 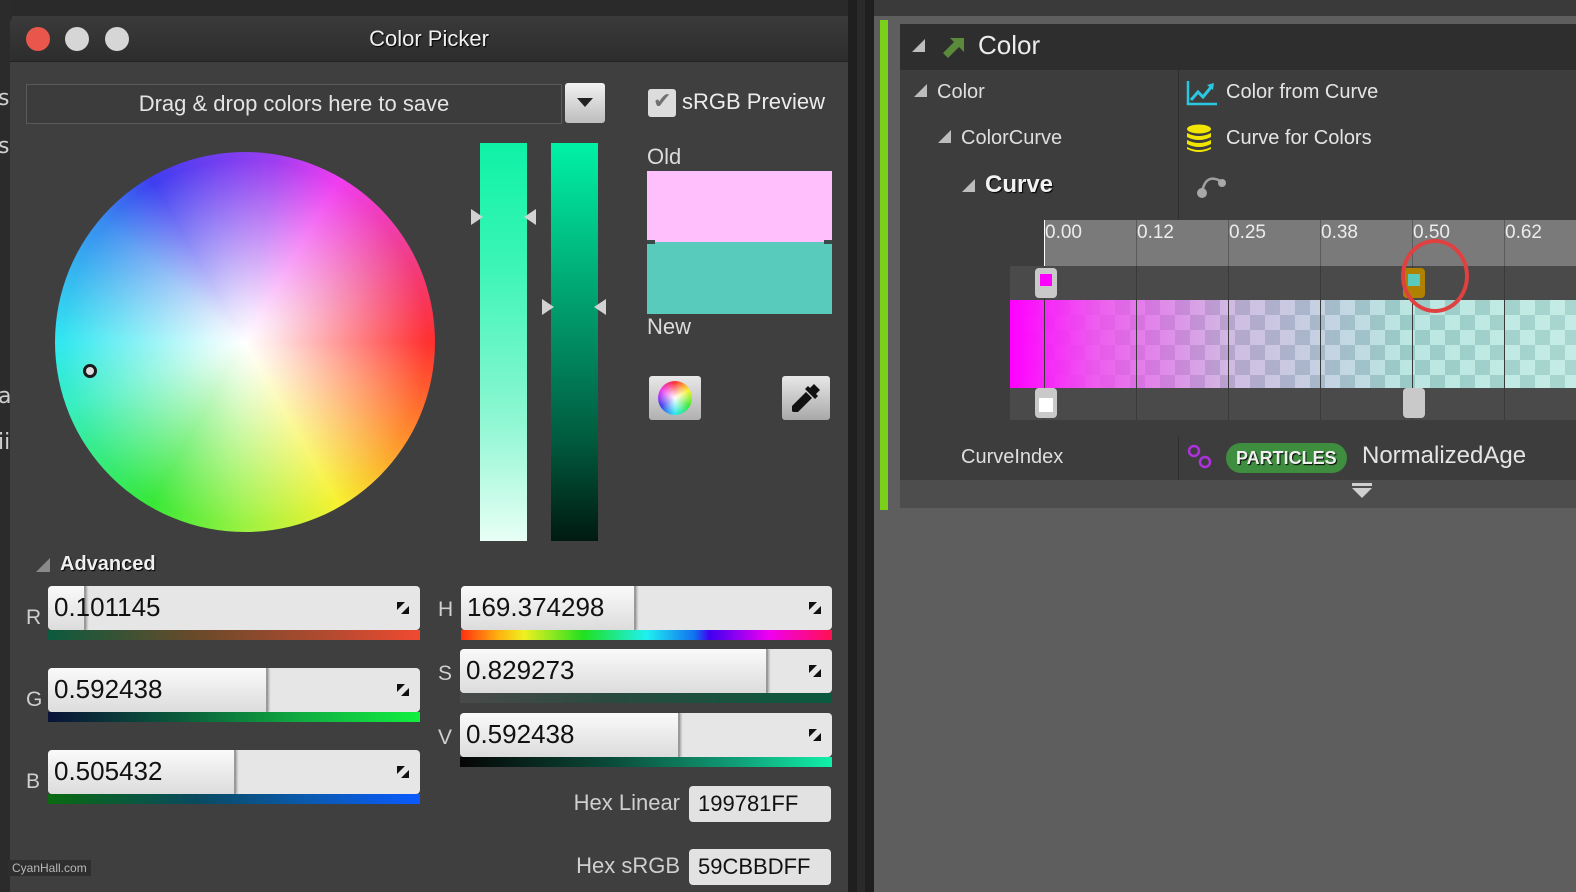 What do you see at coordinates (1302, 92) in the screenshot?
I see `property-value-color: Color from Curve` at bounding box center [1302, 92].